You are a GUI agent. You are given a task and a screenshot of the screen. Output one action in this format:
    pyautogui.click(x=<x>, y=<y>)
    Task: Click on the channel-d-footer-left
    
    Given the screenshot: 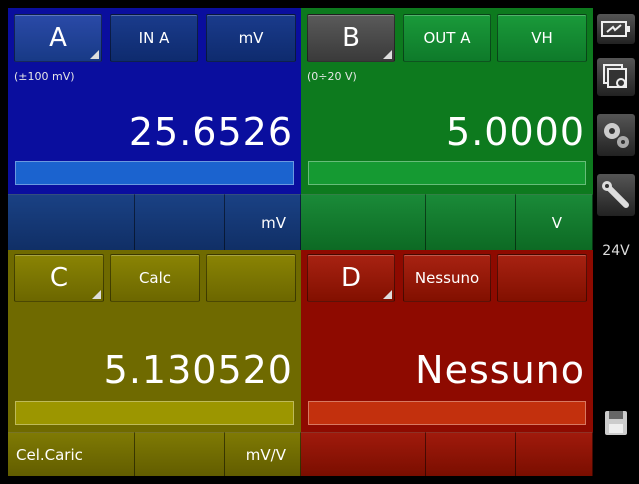 What is the action you would take?
    pyautogui.click(x=363, y=454)
    